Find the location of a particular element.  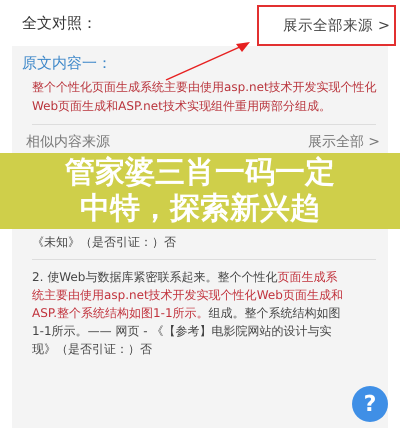

original-heading: 原文内容一： is located at coordinates (67, 63).